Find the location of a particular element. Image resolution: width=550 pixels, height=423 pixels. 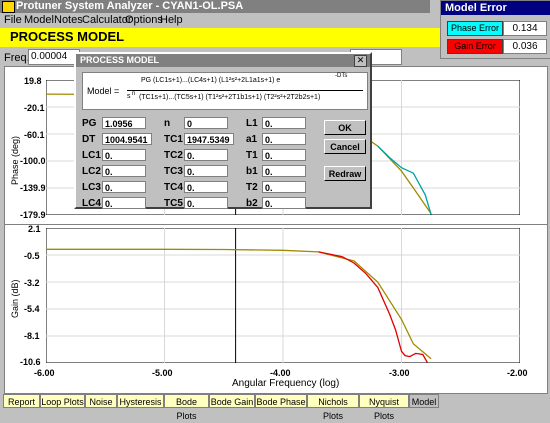

gain-y-tick: -5.4 is located at coordinates (32, 309).